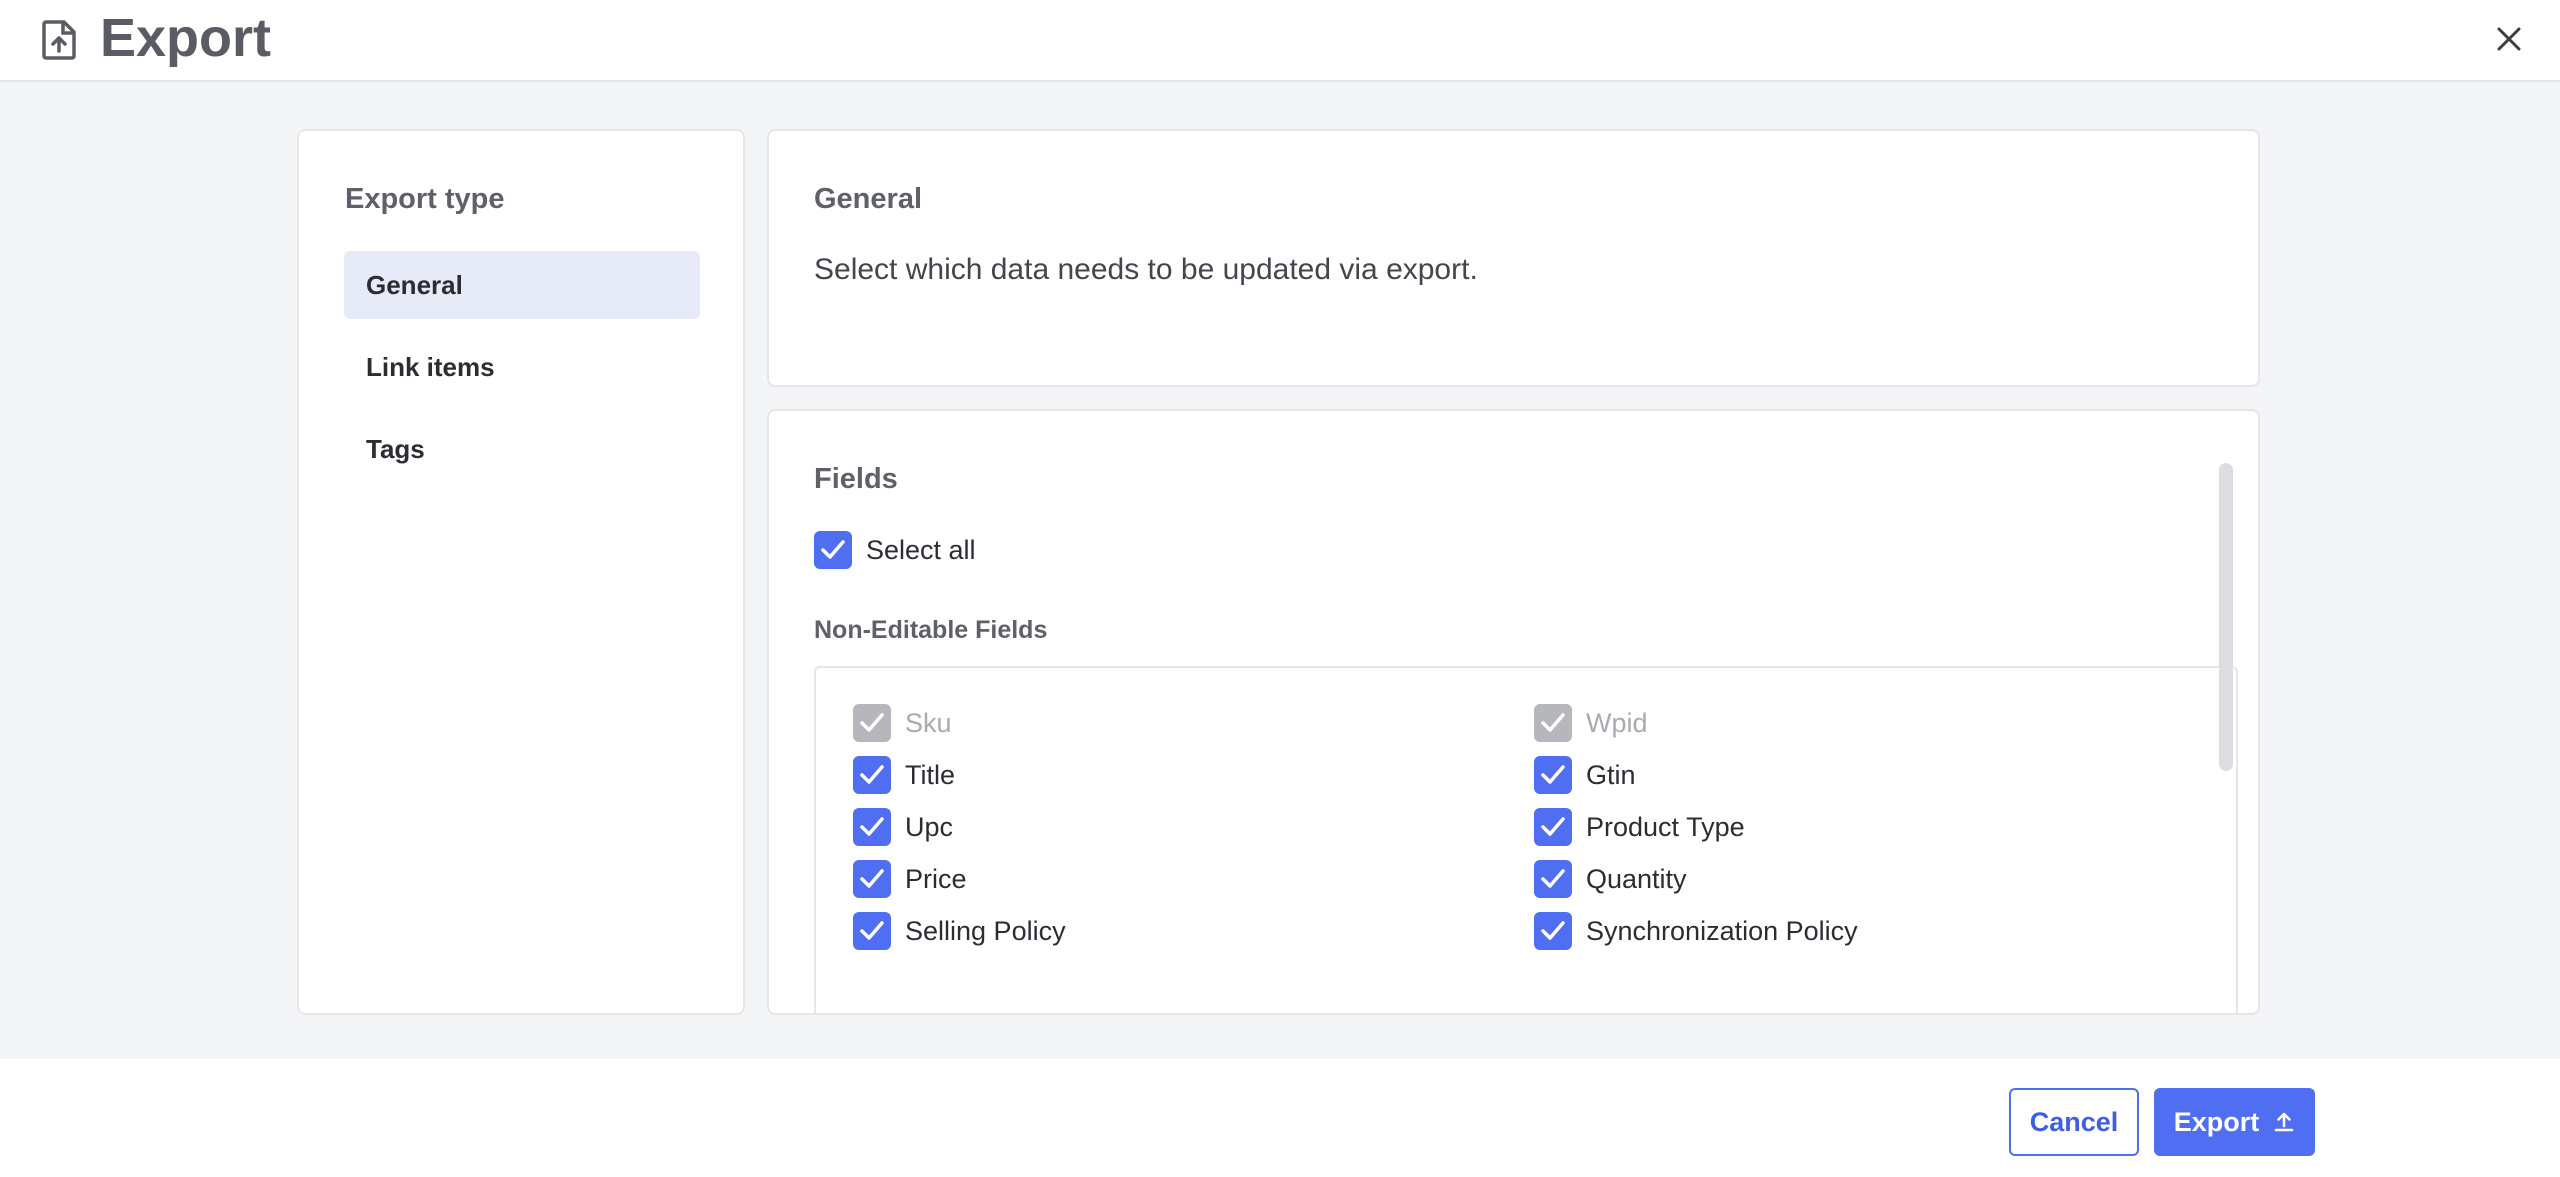  I want to click on field-checkbox-wpid: Wpid, so click(1591, 723).